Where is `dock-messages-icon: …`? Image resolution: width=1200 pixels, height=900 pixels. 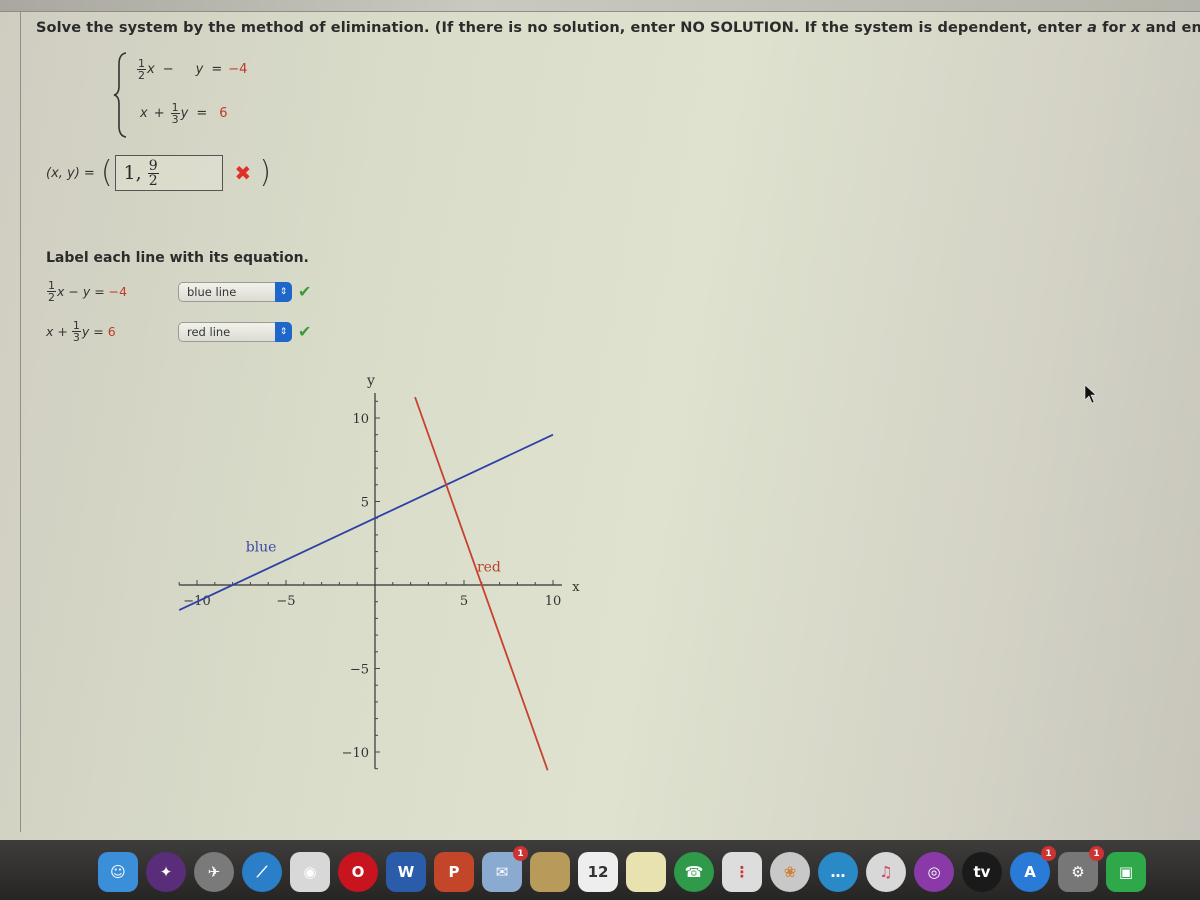
dock-messages-icon: … is located at coordinates (838, 872).